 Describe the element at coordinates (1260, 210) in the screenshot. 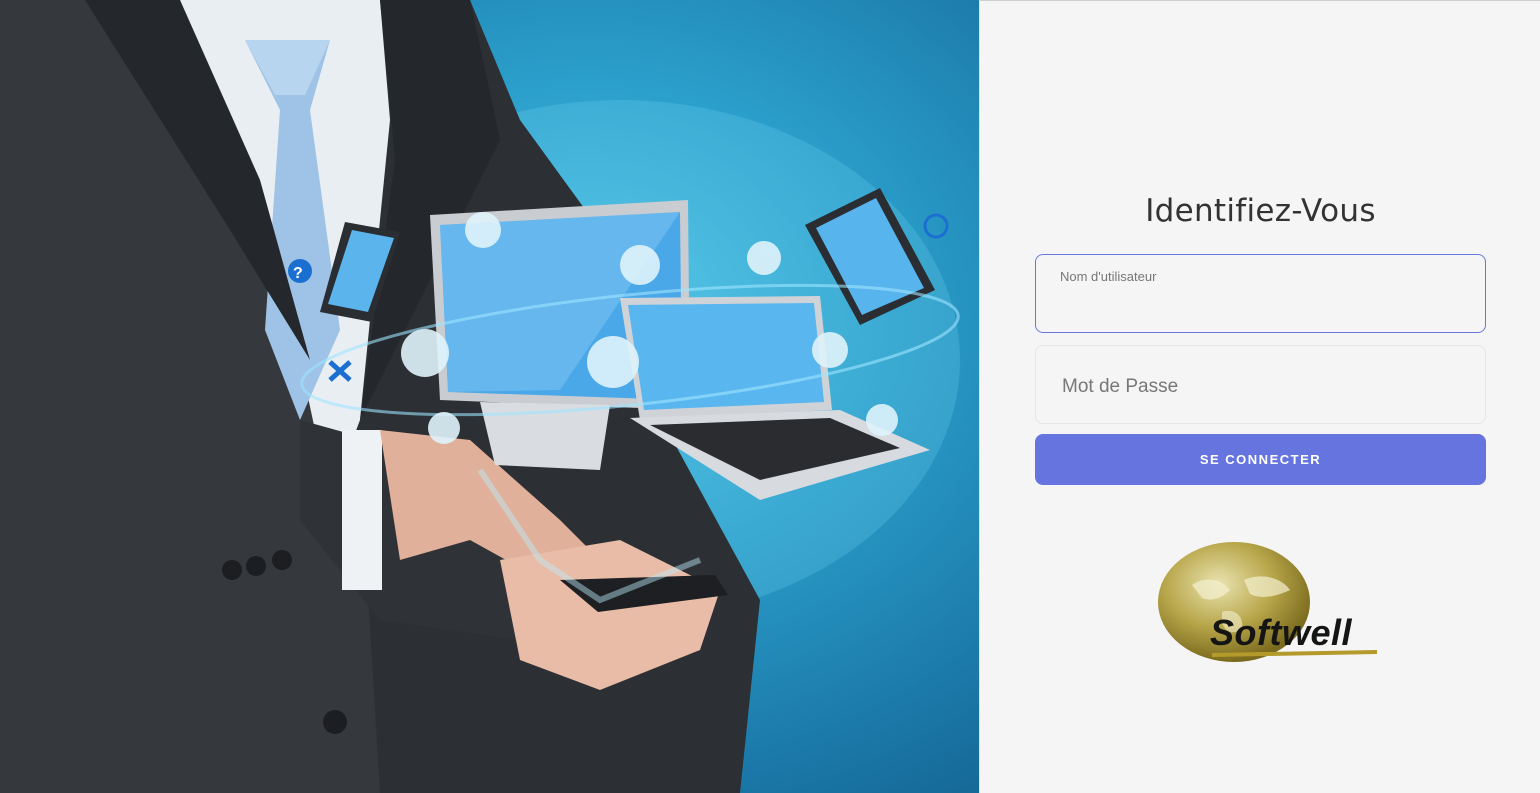

I see `page-title: Identifiez-Vous` at that location.